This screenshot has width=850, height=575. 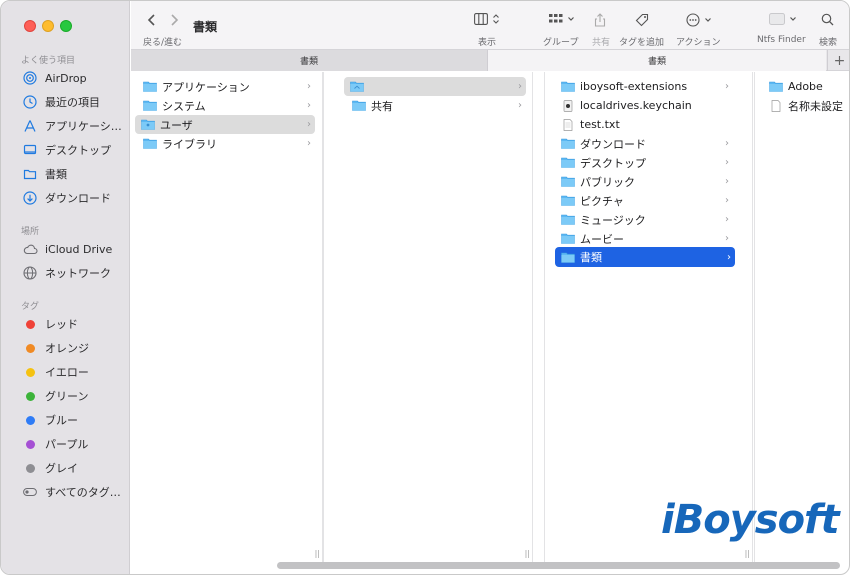 I want to click on sidebar-tag-green: グリーン, so click(x=69, y=396).